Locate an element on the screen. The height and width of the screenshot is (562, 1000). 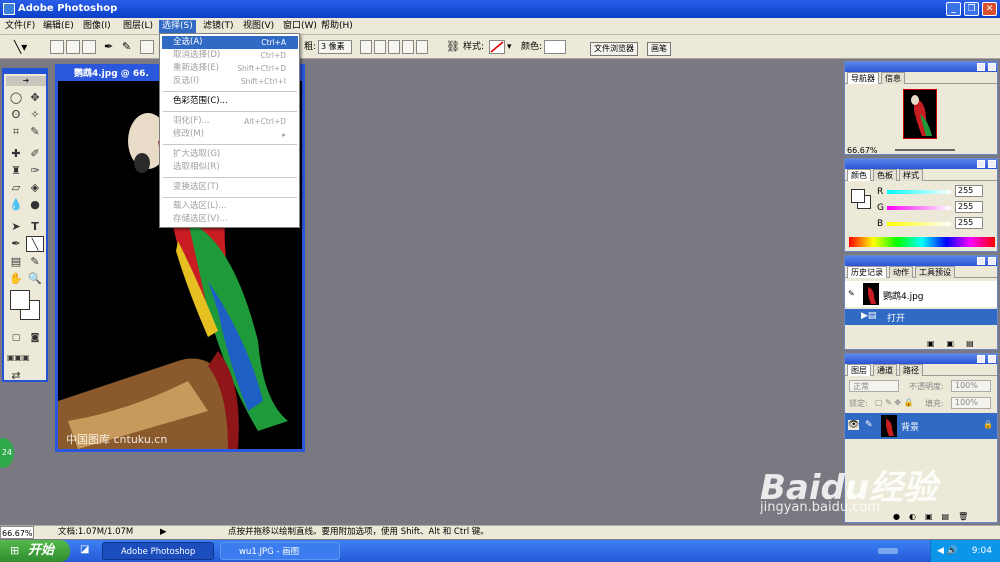
g-slider is located at coordinates (919, 208).